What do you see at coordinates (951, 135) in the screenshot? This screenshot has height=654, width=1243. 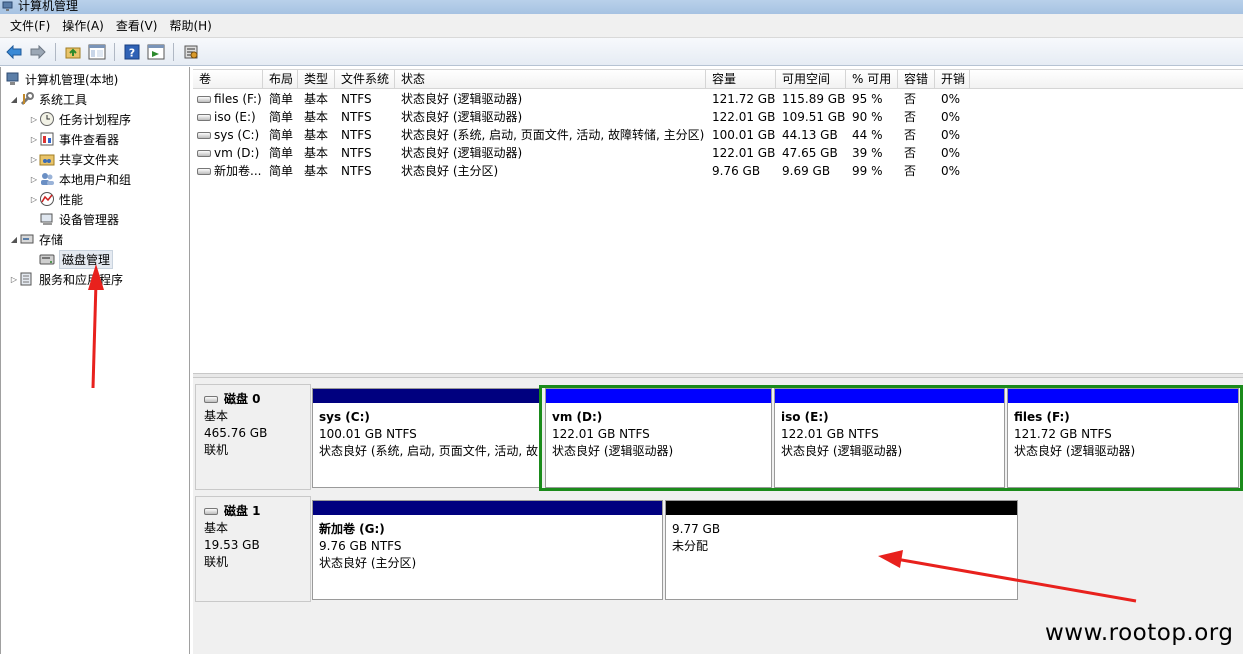 I see `cell-overhead: 0%` at bounding box center [951, 135].